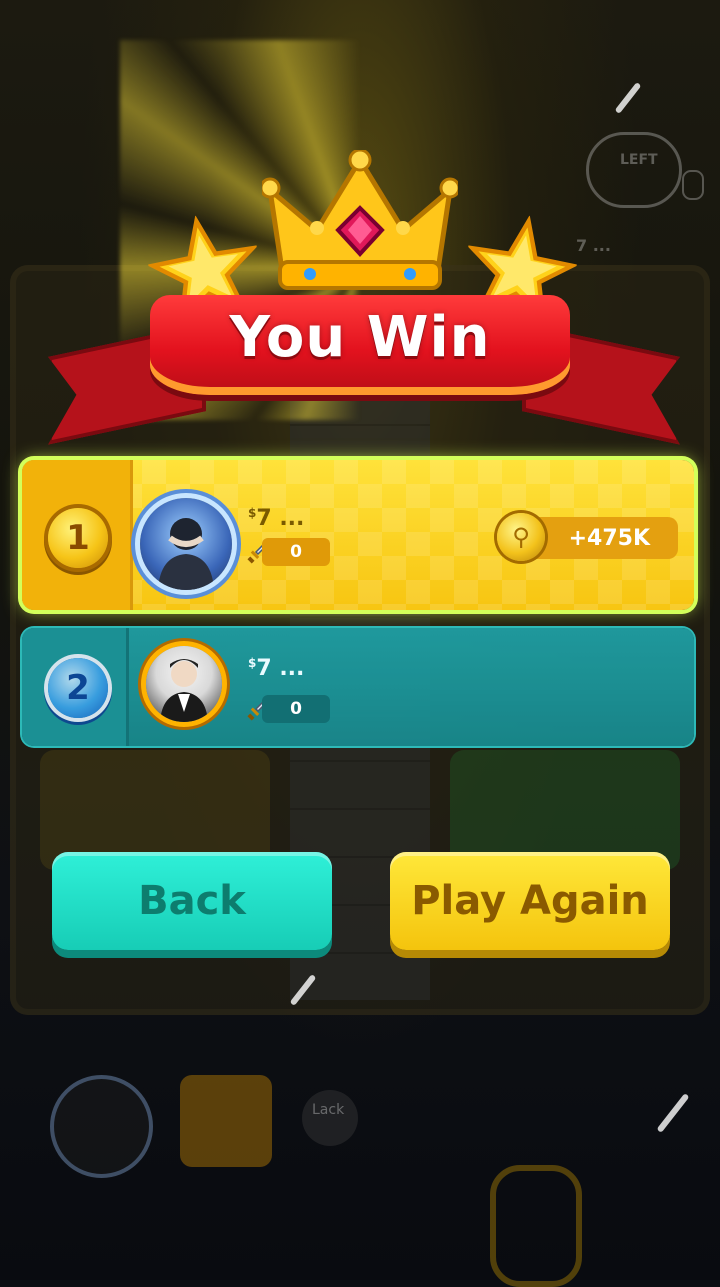 Image resolution: width=720 pixels, height=1287 pixels. What do you see at coordinates (639, 160) in the screenshot?
I see `left-label: LEFT` at bounding box center [639, 160].